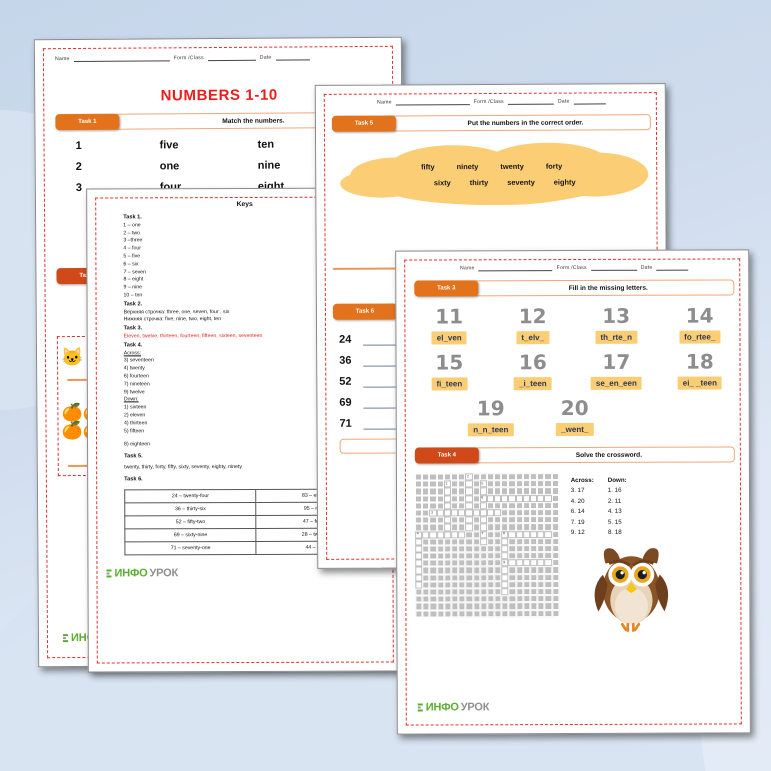 Image resolution: width=771 pixels, height=771 pixels. What do you see at coordinates (505, 534) in the screenshot?
I see `crossword-cell: 8` at bounding box center [505, 534].